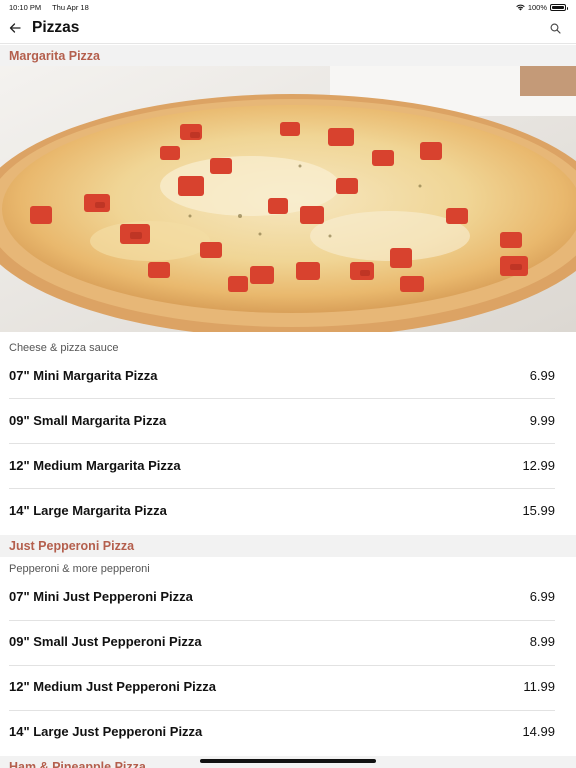 The image size is (576, 768). What do you see at coordinates (288, 29) in the screenshot?
I see `nav-bar: Pizzas` at bounding box center [288, 29].